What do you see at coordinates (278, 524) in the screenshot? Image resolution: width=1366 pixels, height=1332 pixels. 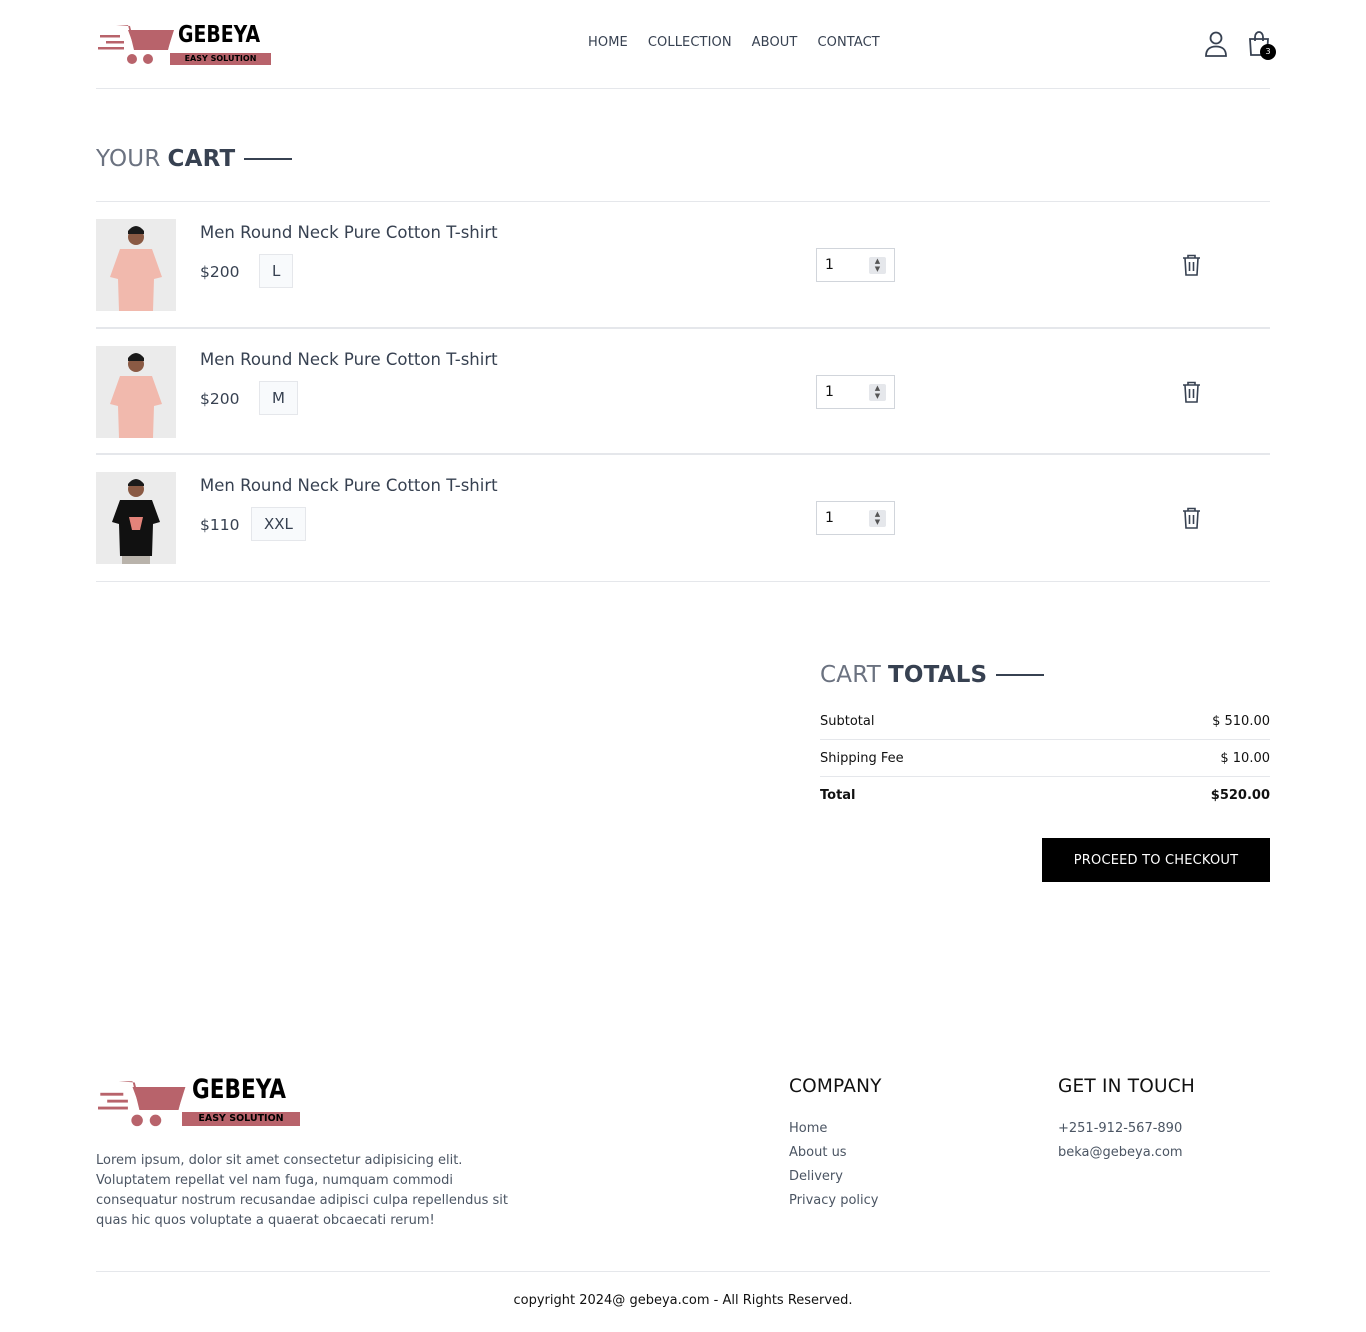 I see `product-size: XXL` at bounding box center [278, 524].